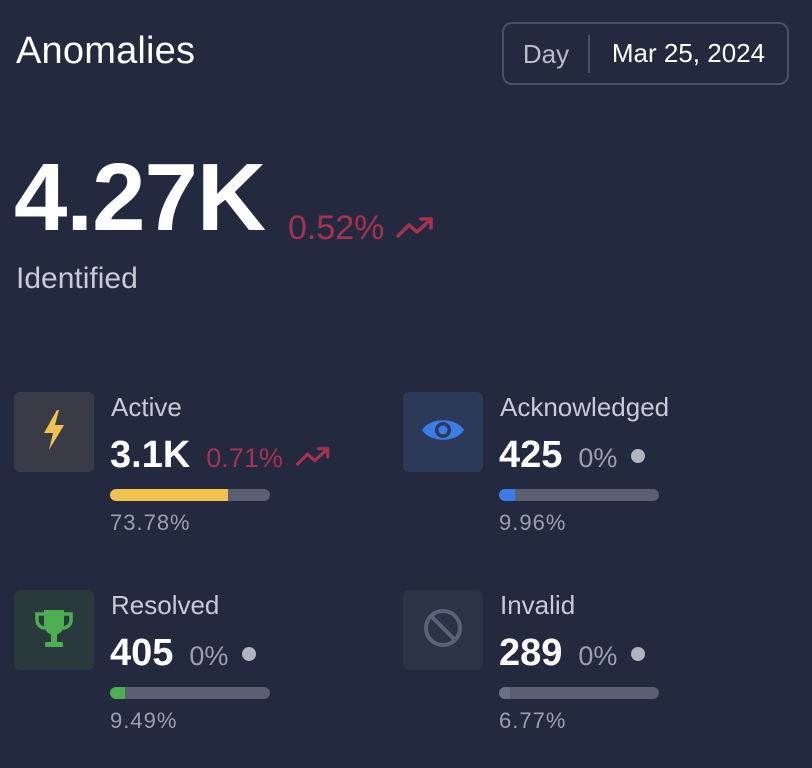  I want to click on page-title: Anomalies, so click(106, 51).